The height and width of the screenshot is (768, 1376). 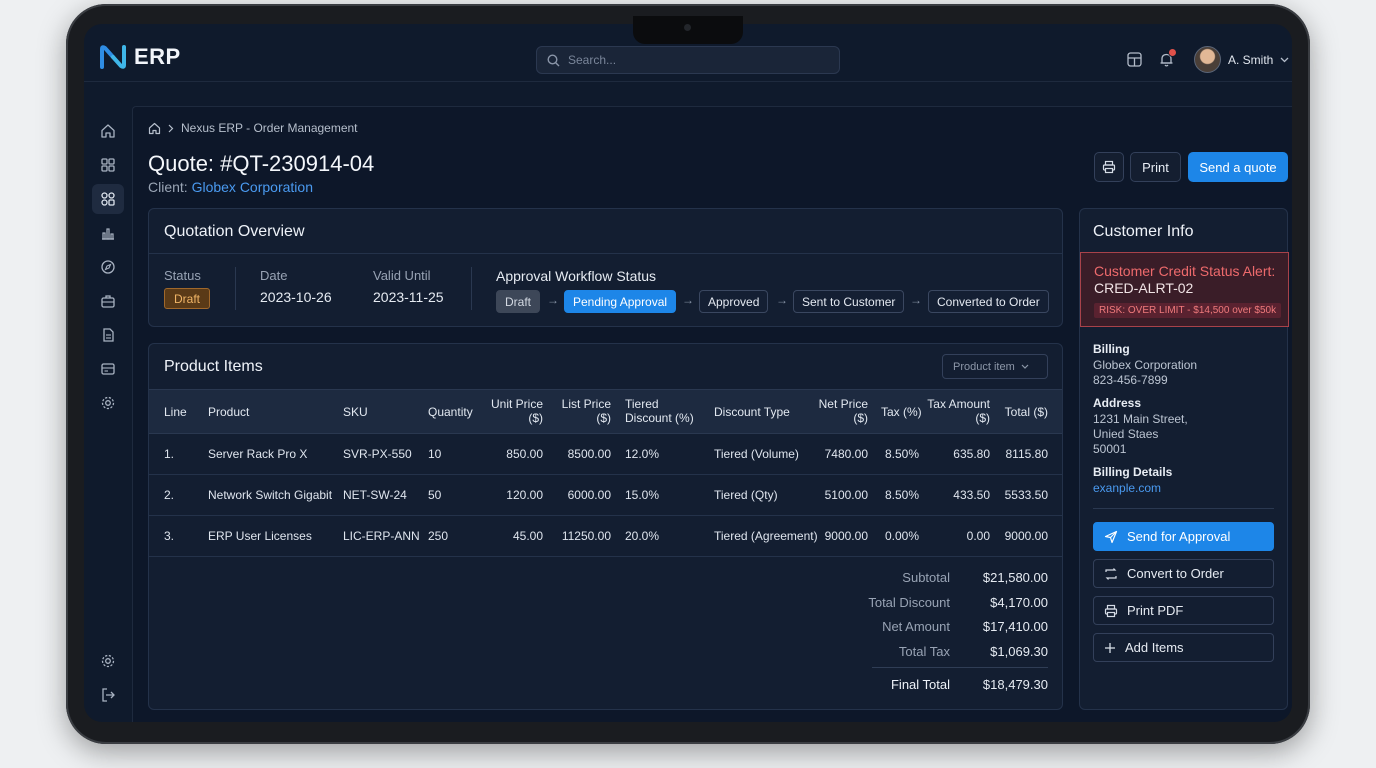 What do you see at coordinates (1117, 403) in the screenshot?
I see `address-label: Address` at bounding box center [1117, 403].